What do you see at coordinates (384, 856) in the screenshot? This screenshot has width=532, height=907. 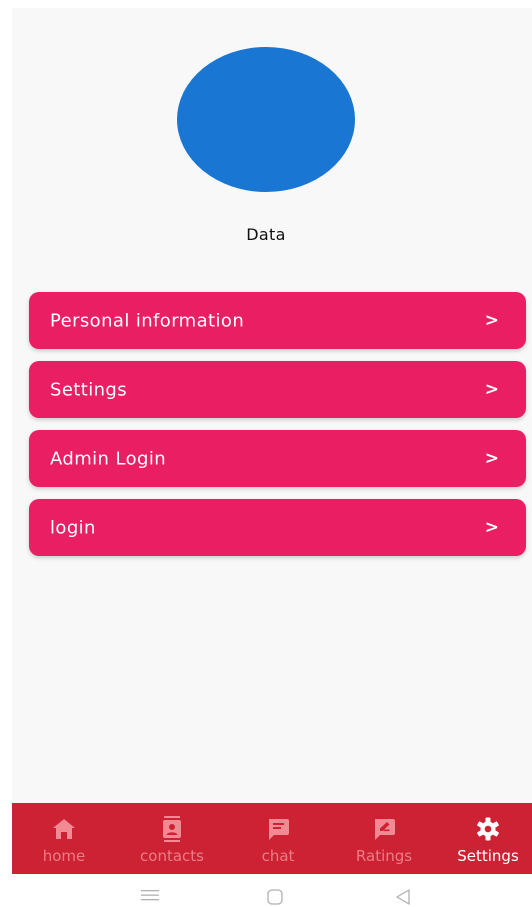 I see `nav-label: Ratings` at bounding box center [384, 856].